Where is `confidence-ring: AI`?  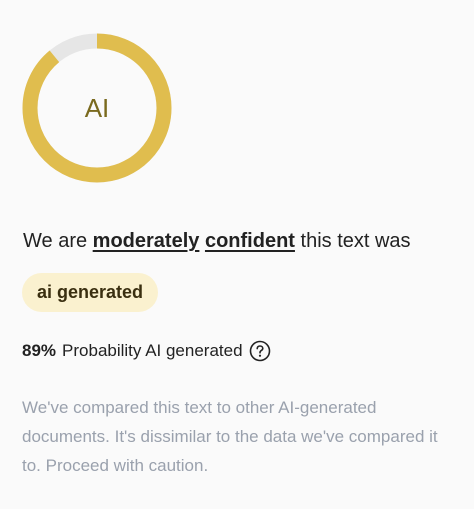 confidence-ring: AI is located at coordinates (97, 108).